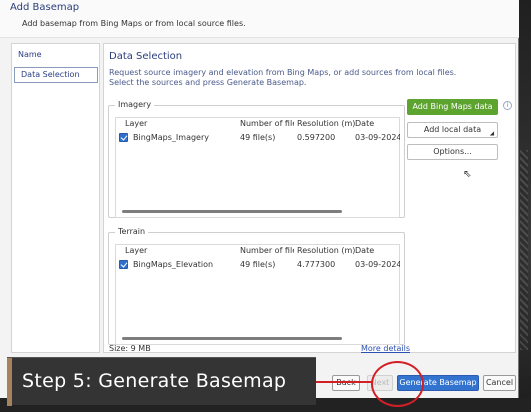  Describe the element at coordinates (507, 105) in the screenshot. I see `info-icon: i` at that location.